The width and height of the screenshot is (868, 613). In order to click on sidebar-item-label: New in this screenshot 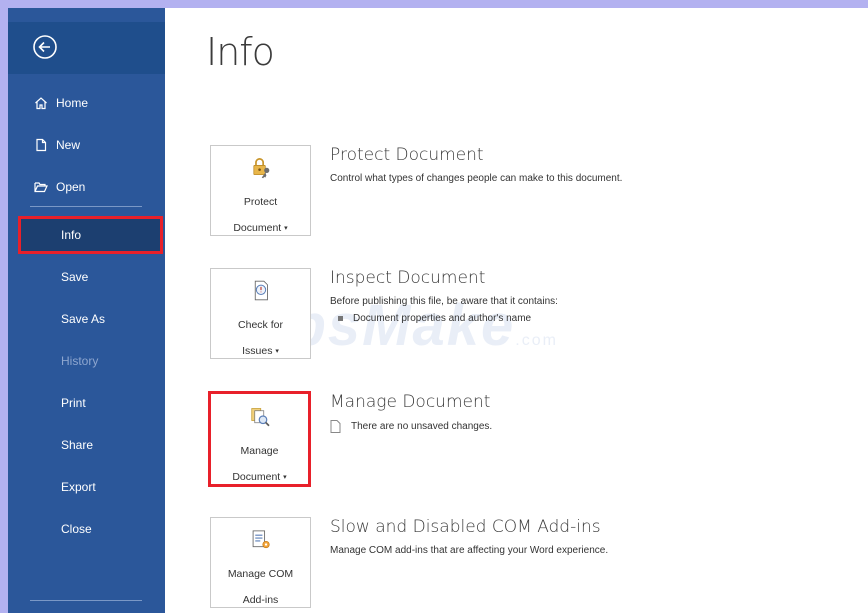, I will do `click(68, 145)`.